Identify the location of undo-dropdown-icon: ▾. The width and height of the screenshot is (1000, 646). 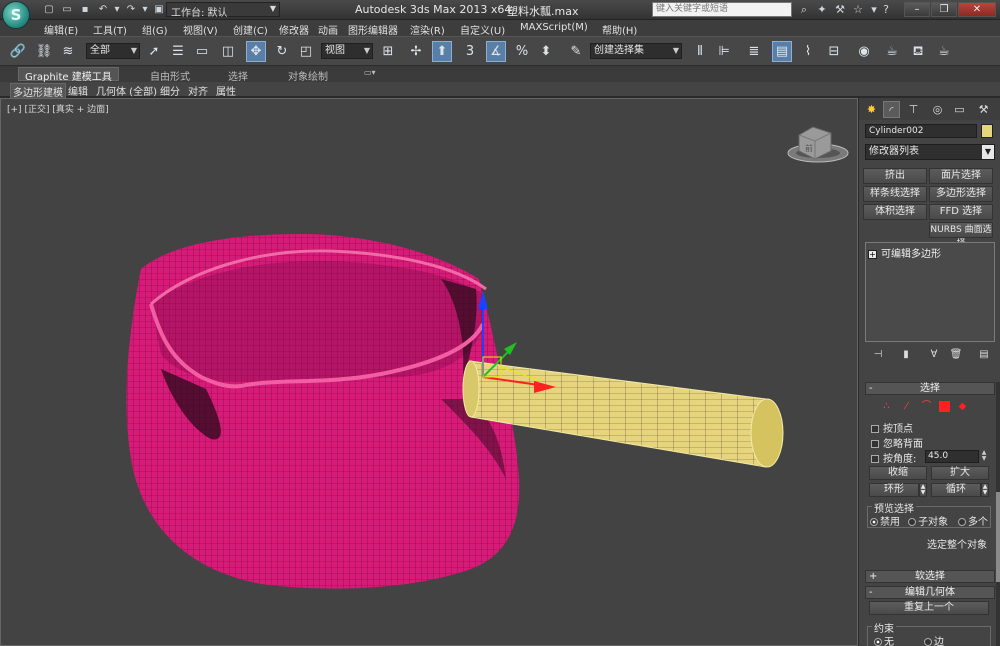
(117, 9).